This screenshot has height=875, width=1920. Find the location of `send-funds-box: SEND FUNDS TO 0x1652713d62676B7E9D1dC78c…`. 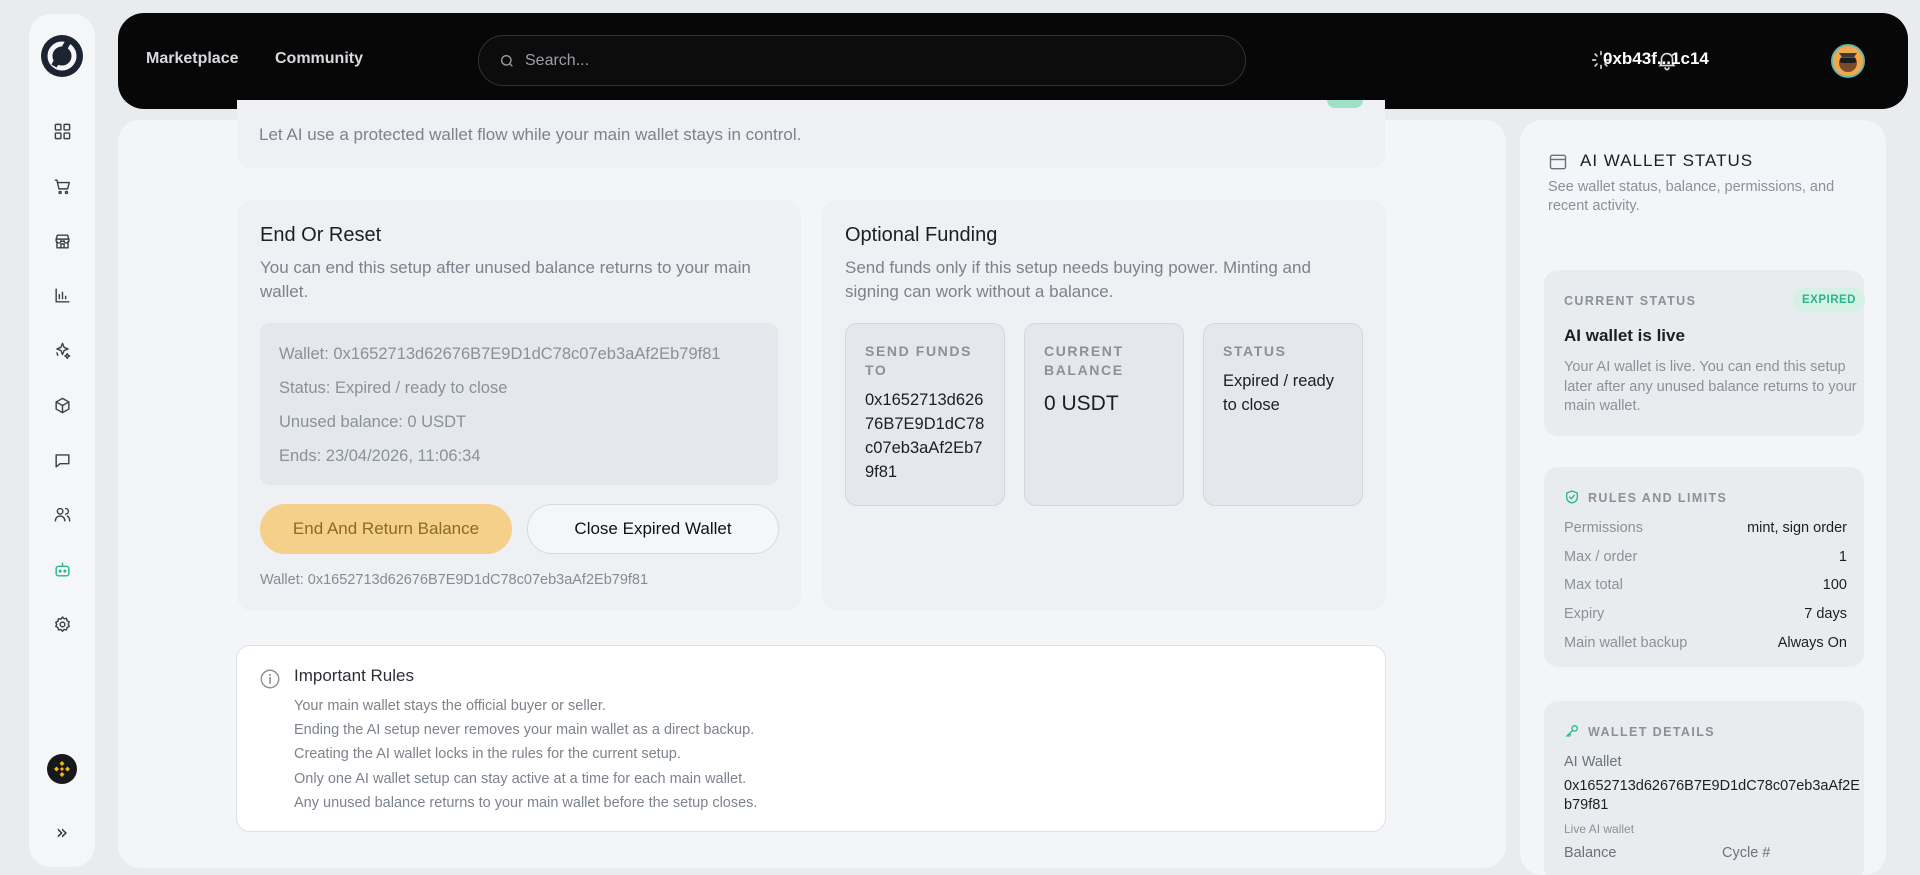

send-funds-box: SEND FUNDS TO 0x1652713d62676B7E9D1dC78c… is located at coordinates (925, 414).